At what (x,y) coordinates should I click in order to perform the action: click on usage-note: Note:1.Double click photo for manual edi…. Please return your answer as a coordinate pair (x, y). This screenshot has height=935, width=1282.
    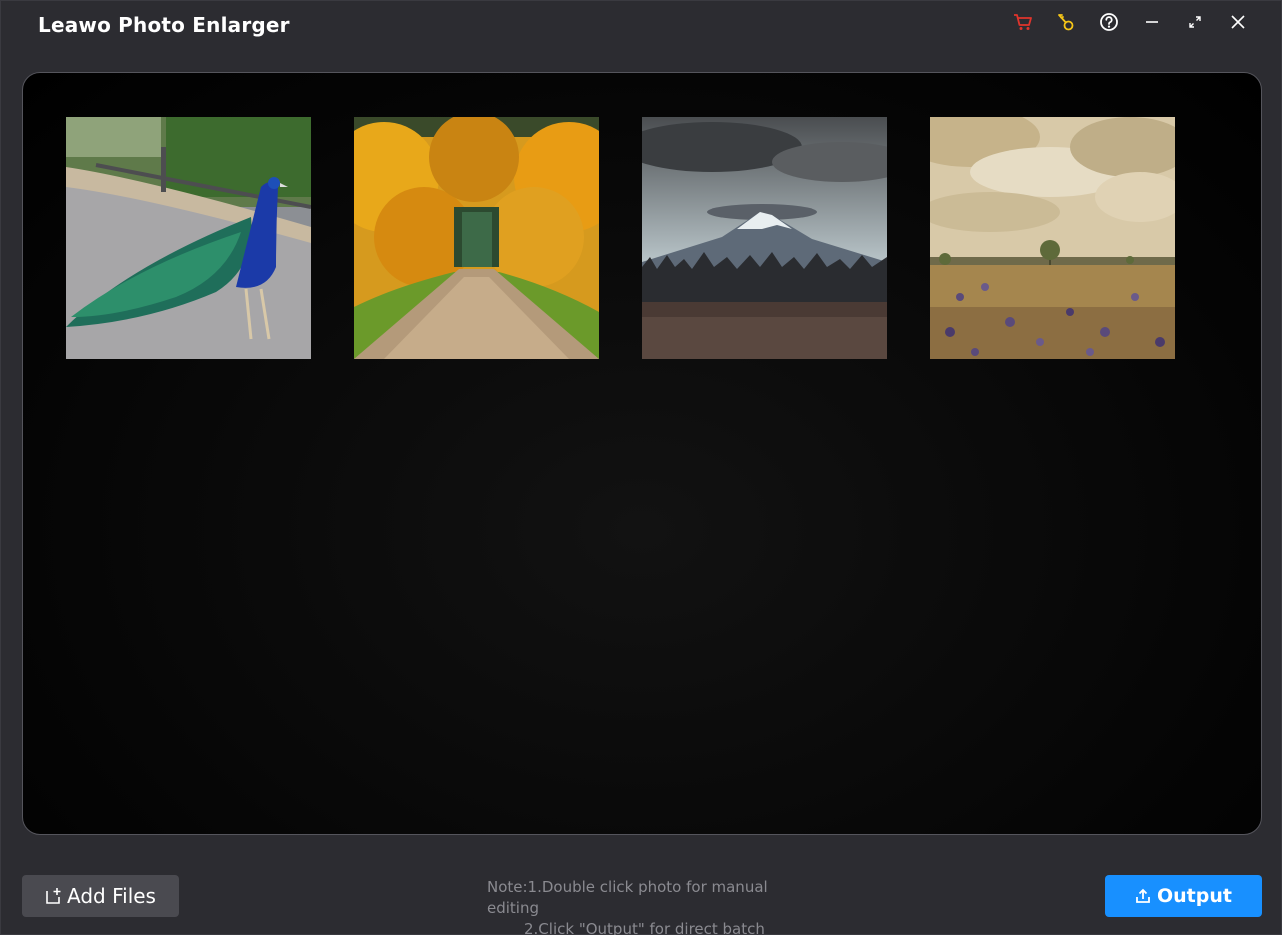
    Looking at the image, I should click on (641, 906).